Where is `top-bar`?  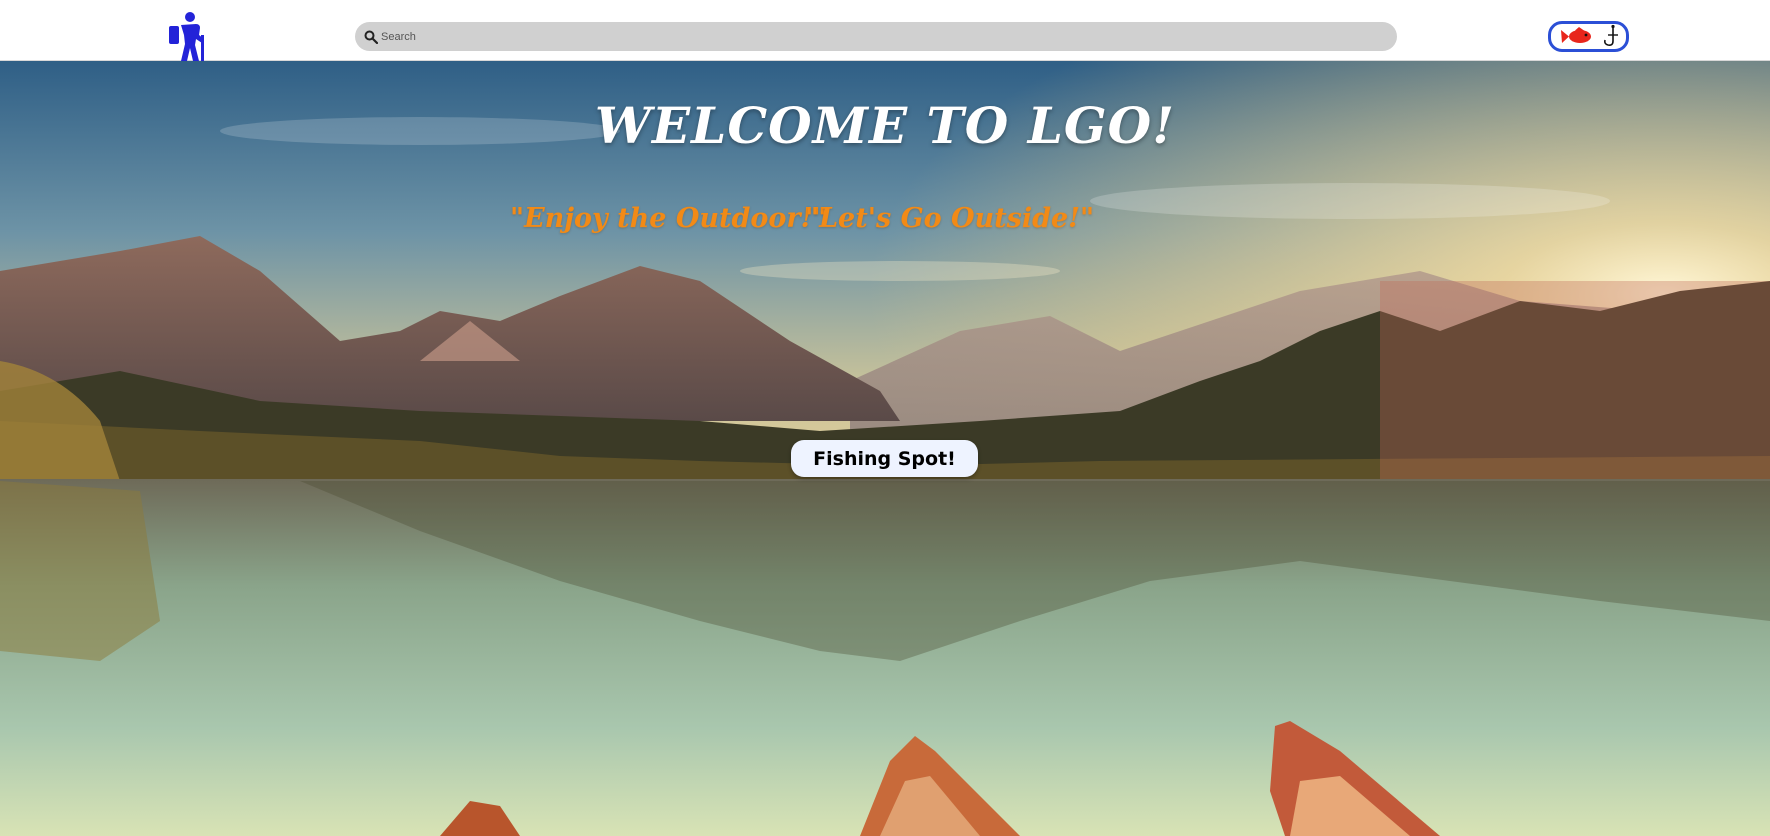 top-bar is located at coordinates (885, 30).